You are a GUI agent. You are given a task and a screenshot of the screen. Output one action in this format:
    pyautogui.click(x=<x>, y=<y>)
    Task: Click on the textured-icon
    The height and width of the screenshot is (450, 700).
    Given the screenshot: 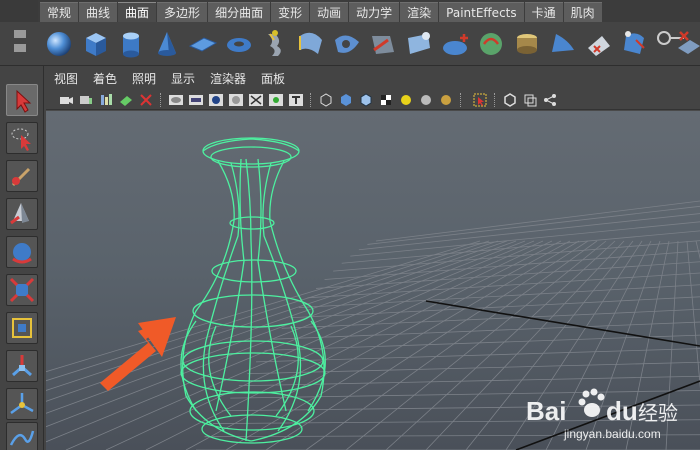 What is the action you would take?
    pyautogui.click(x=386, y=100)
    